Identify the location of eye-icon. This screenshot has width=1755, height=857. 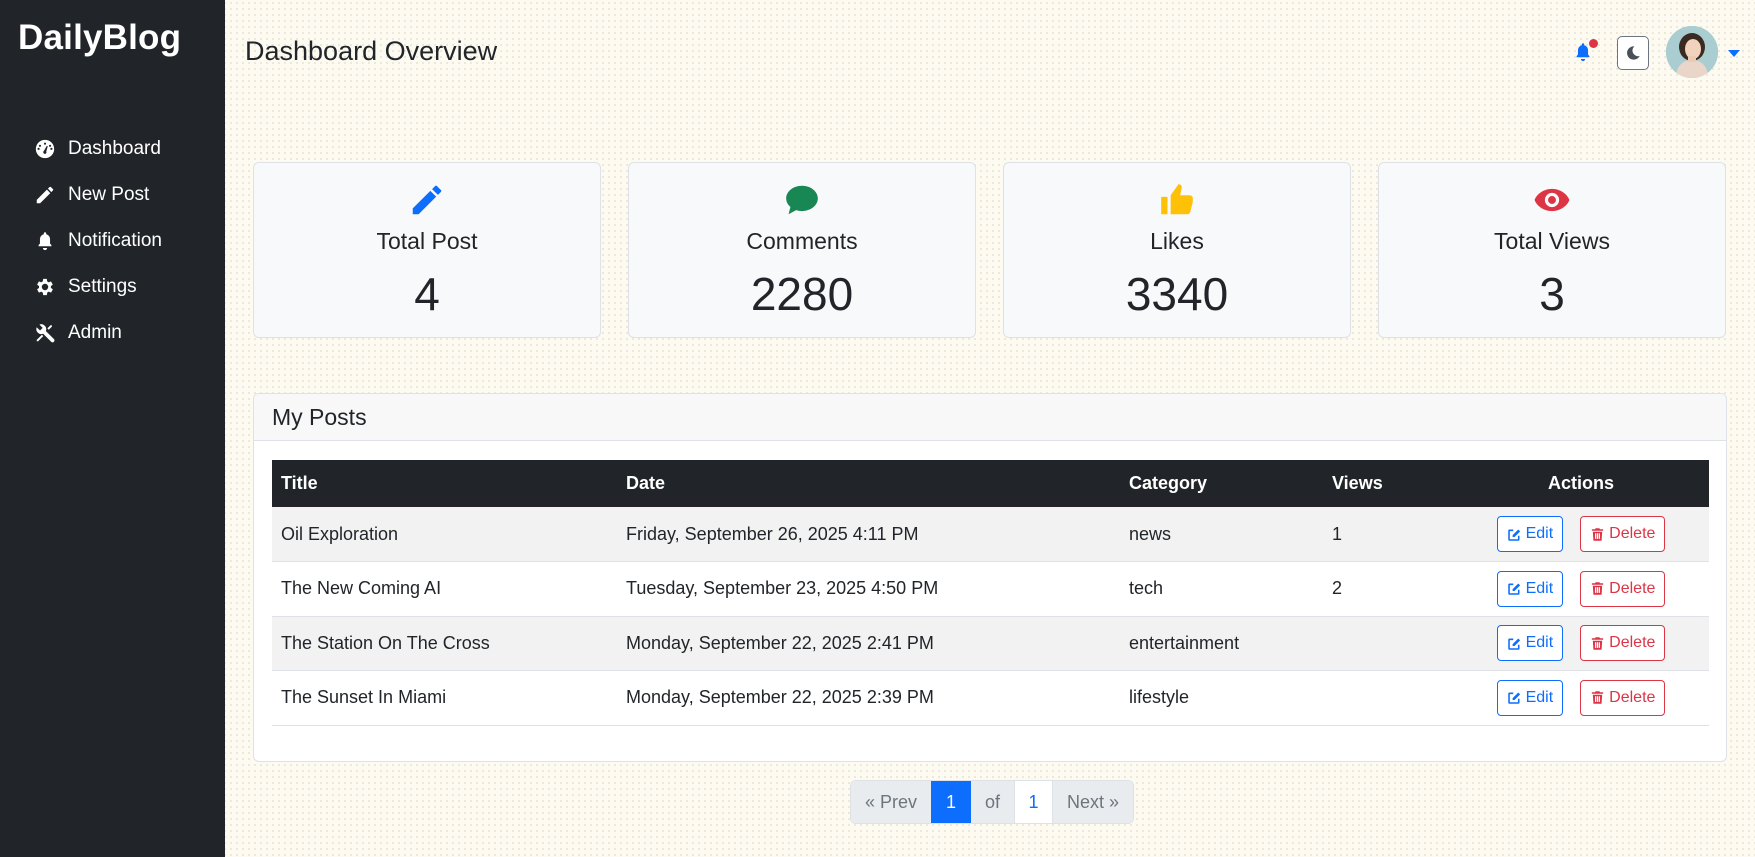
(1552, 200).